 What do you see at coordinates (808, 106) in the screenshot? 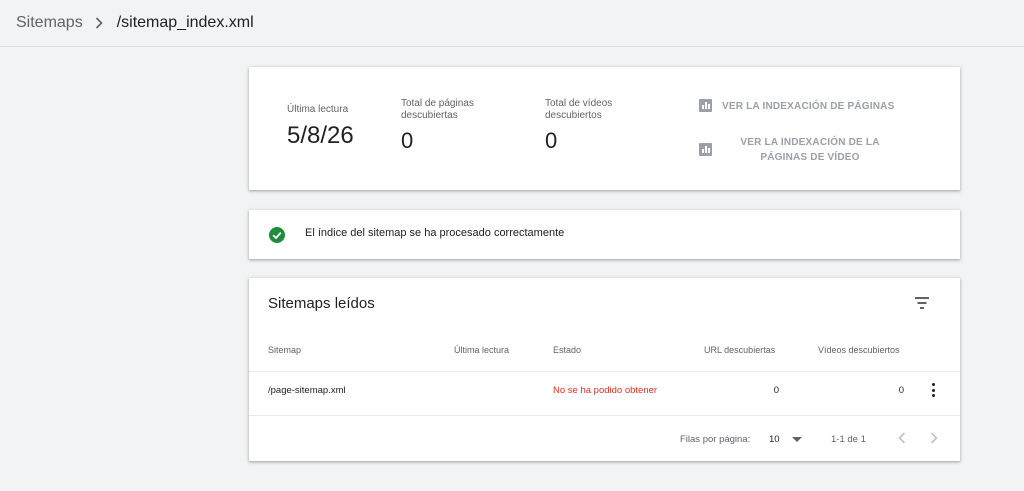
I see `view-pages-indexing-label: VER LA INDEXACIÓN DE PÁGINAS` at bounding box center [808, 106].